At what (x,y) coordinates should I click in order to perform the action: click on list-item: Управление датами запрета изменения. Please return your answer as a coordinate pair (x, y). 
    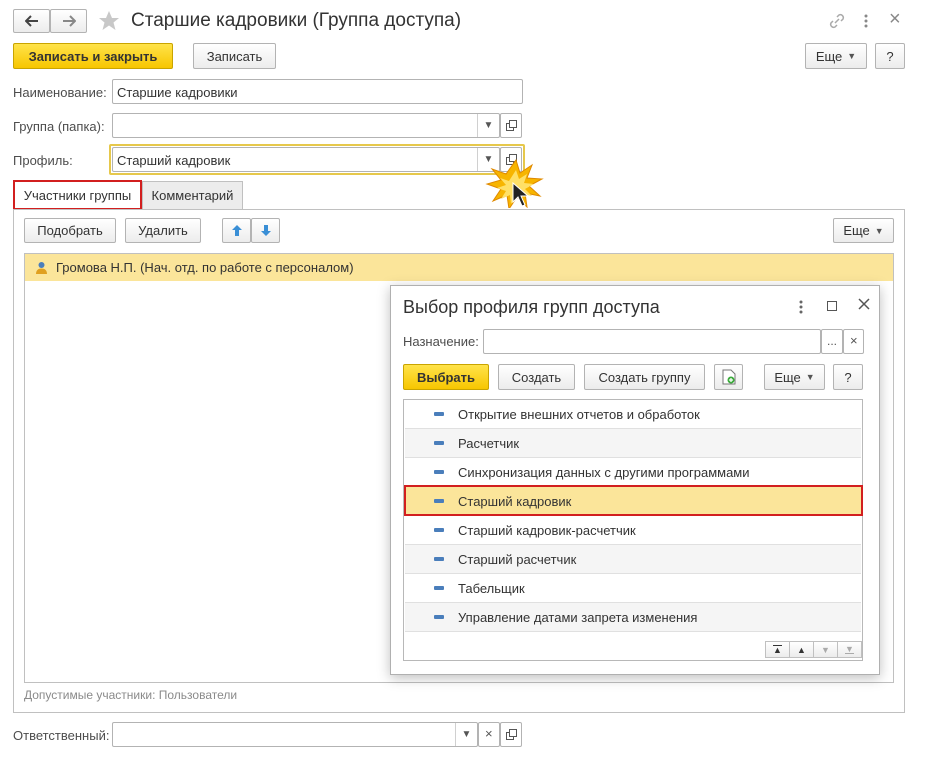
    Looking at the image, I should click on (633, 617).